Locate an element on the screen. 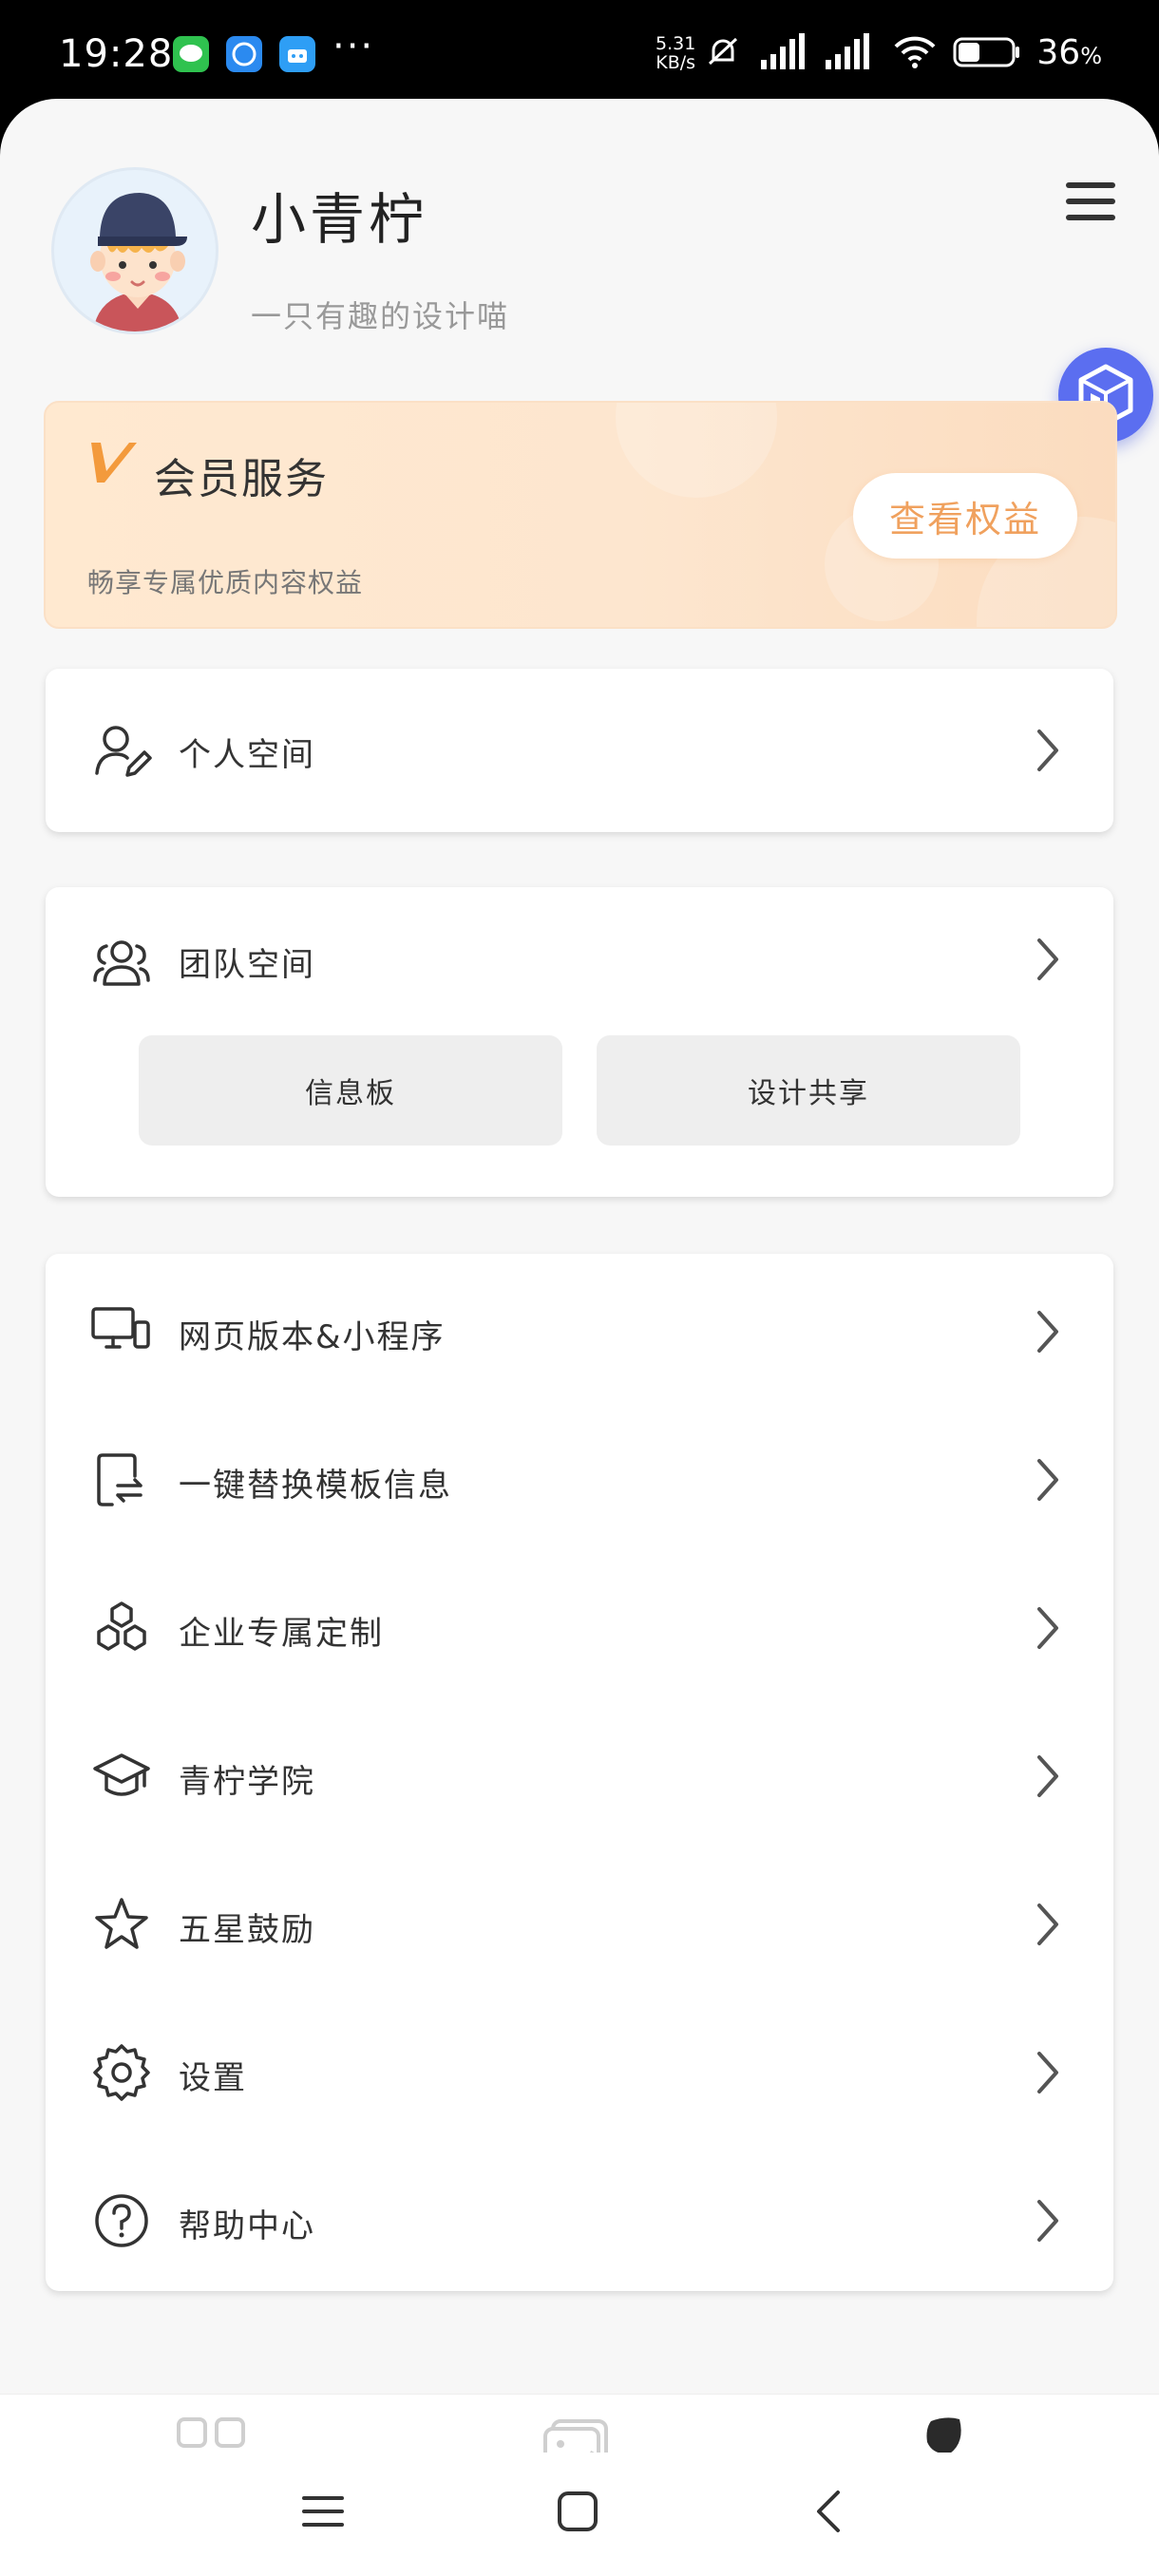 The image size is (1159, 2576). mute-bell-icon is located at coordinates (723, 51).